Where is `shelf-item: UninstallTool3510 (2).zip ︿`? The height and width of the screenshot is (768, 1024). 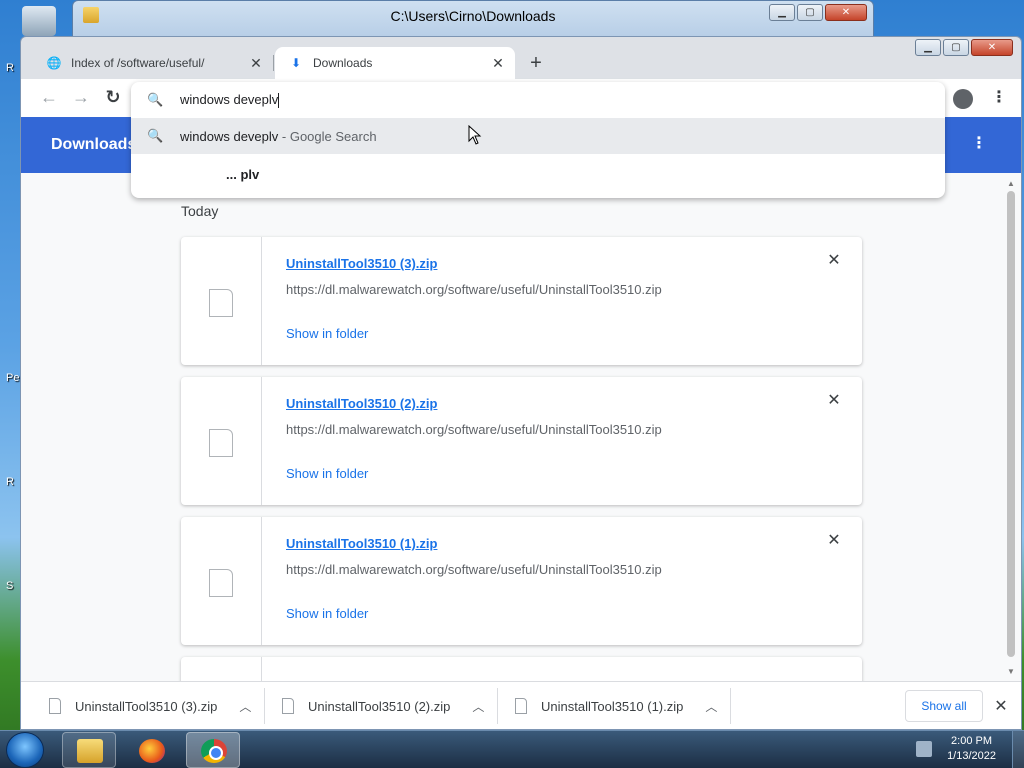
shelf-item: UninstallTool3510 (2).zip ︿ is located at coordinates (383, 705).